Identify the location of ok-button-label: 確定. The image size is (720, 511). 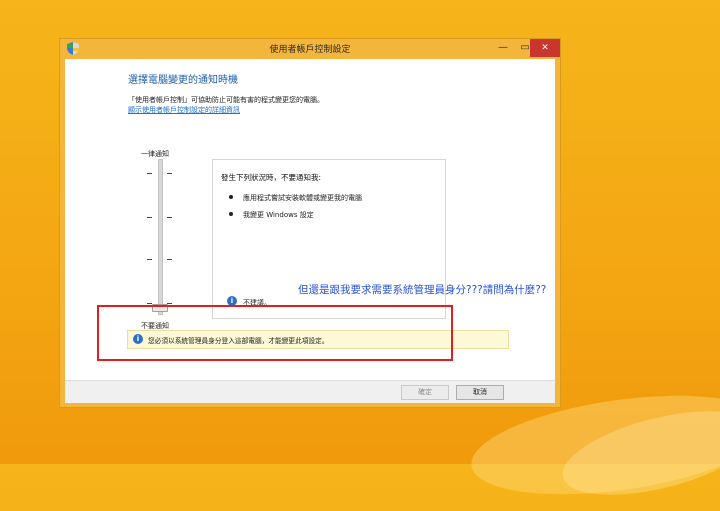
(425, 392).